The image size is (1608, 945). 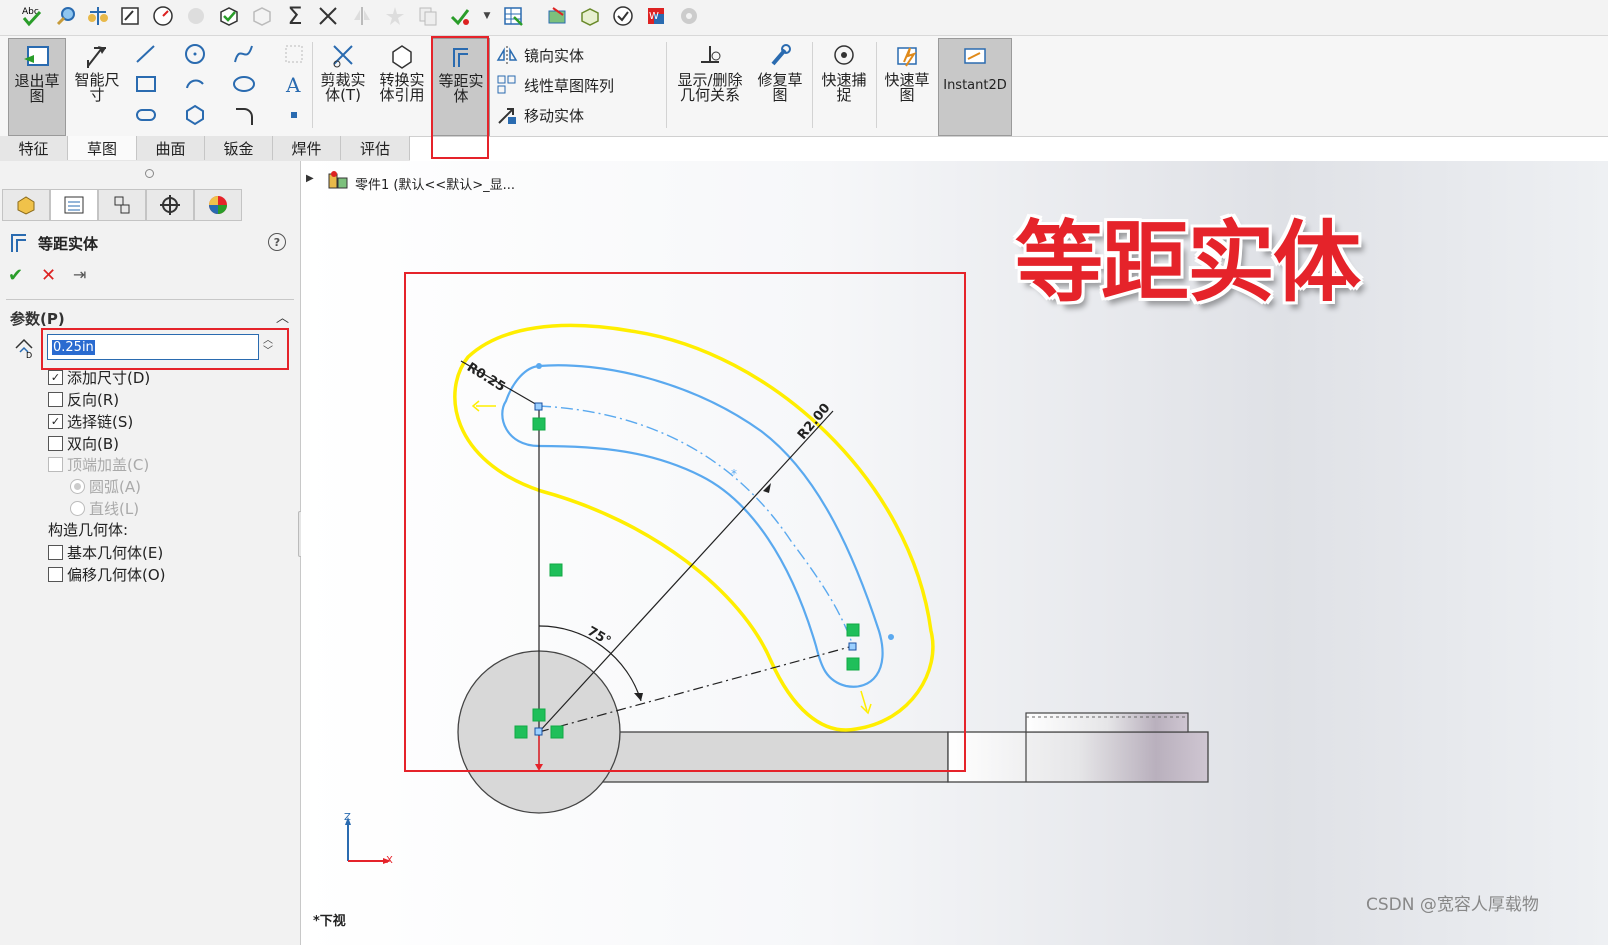 I want to click on mirror-entities-button: 镜向实体, so click(x=540, y=55).